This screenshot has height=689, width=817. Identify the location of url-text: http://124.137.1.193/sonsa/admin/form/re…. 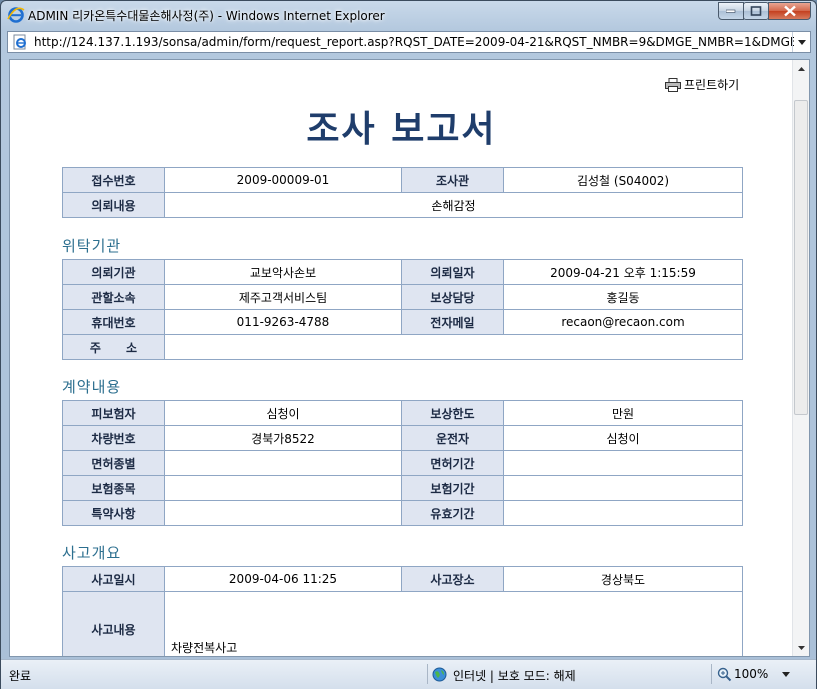
(414, 42).